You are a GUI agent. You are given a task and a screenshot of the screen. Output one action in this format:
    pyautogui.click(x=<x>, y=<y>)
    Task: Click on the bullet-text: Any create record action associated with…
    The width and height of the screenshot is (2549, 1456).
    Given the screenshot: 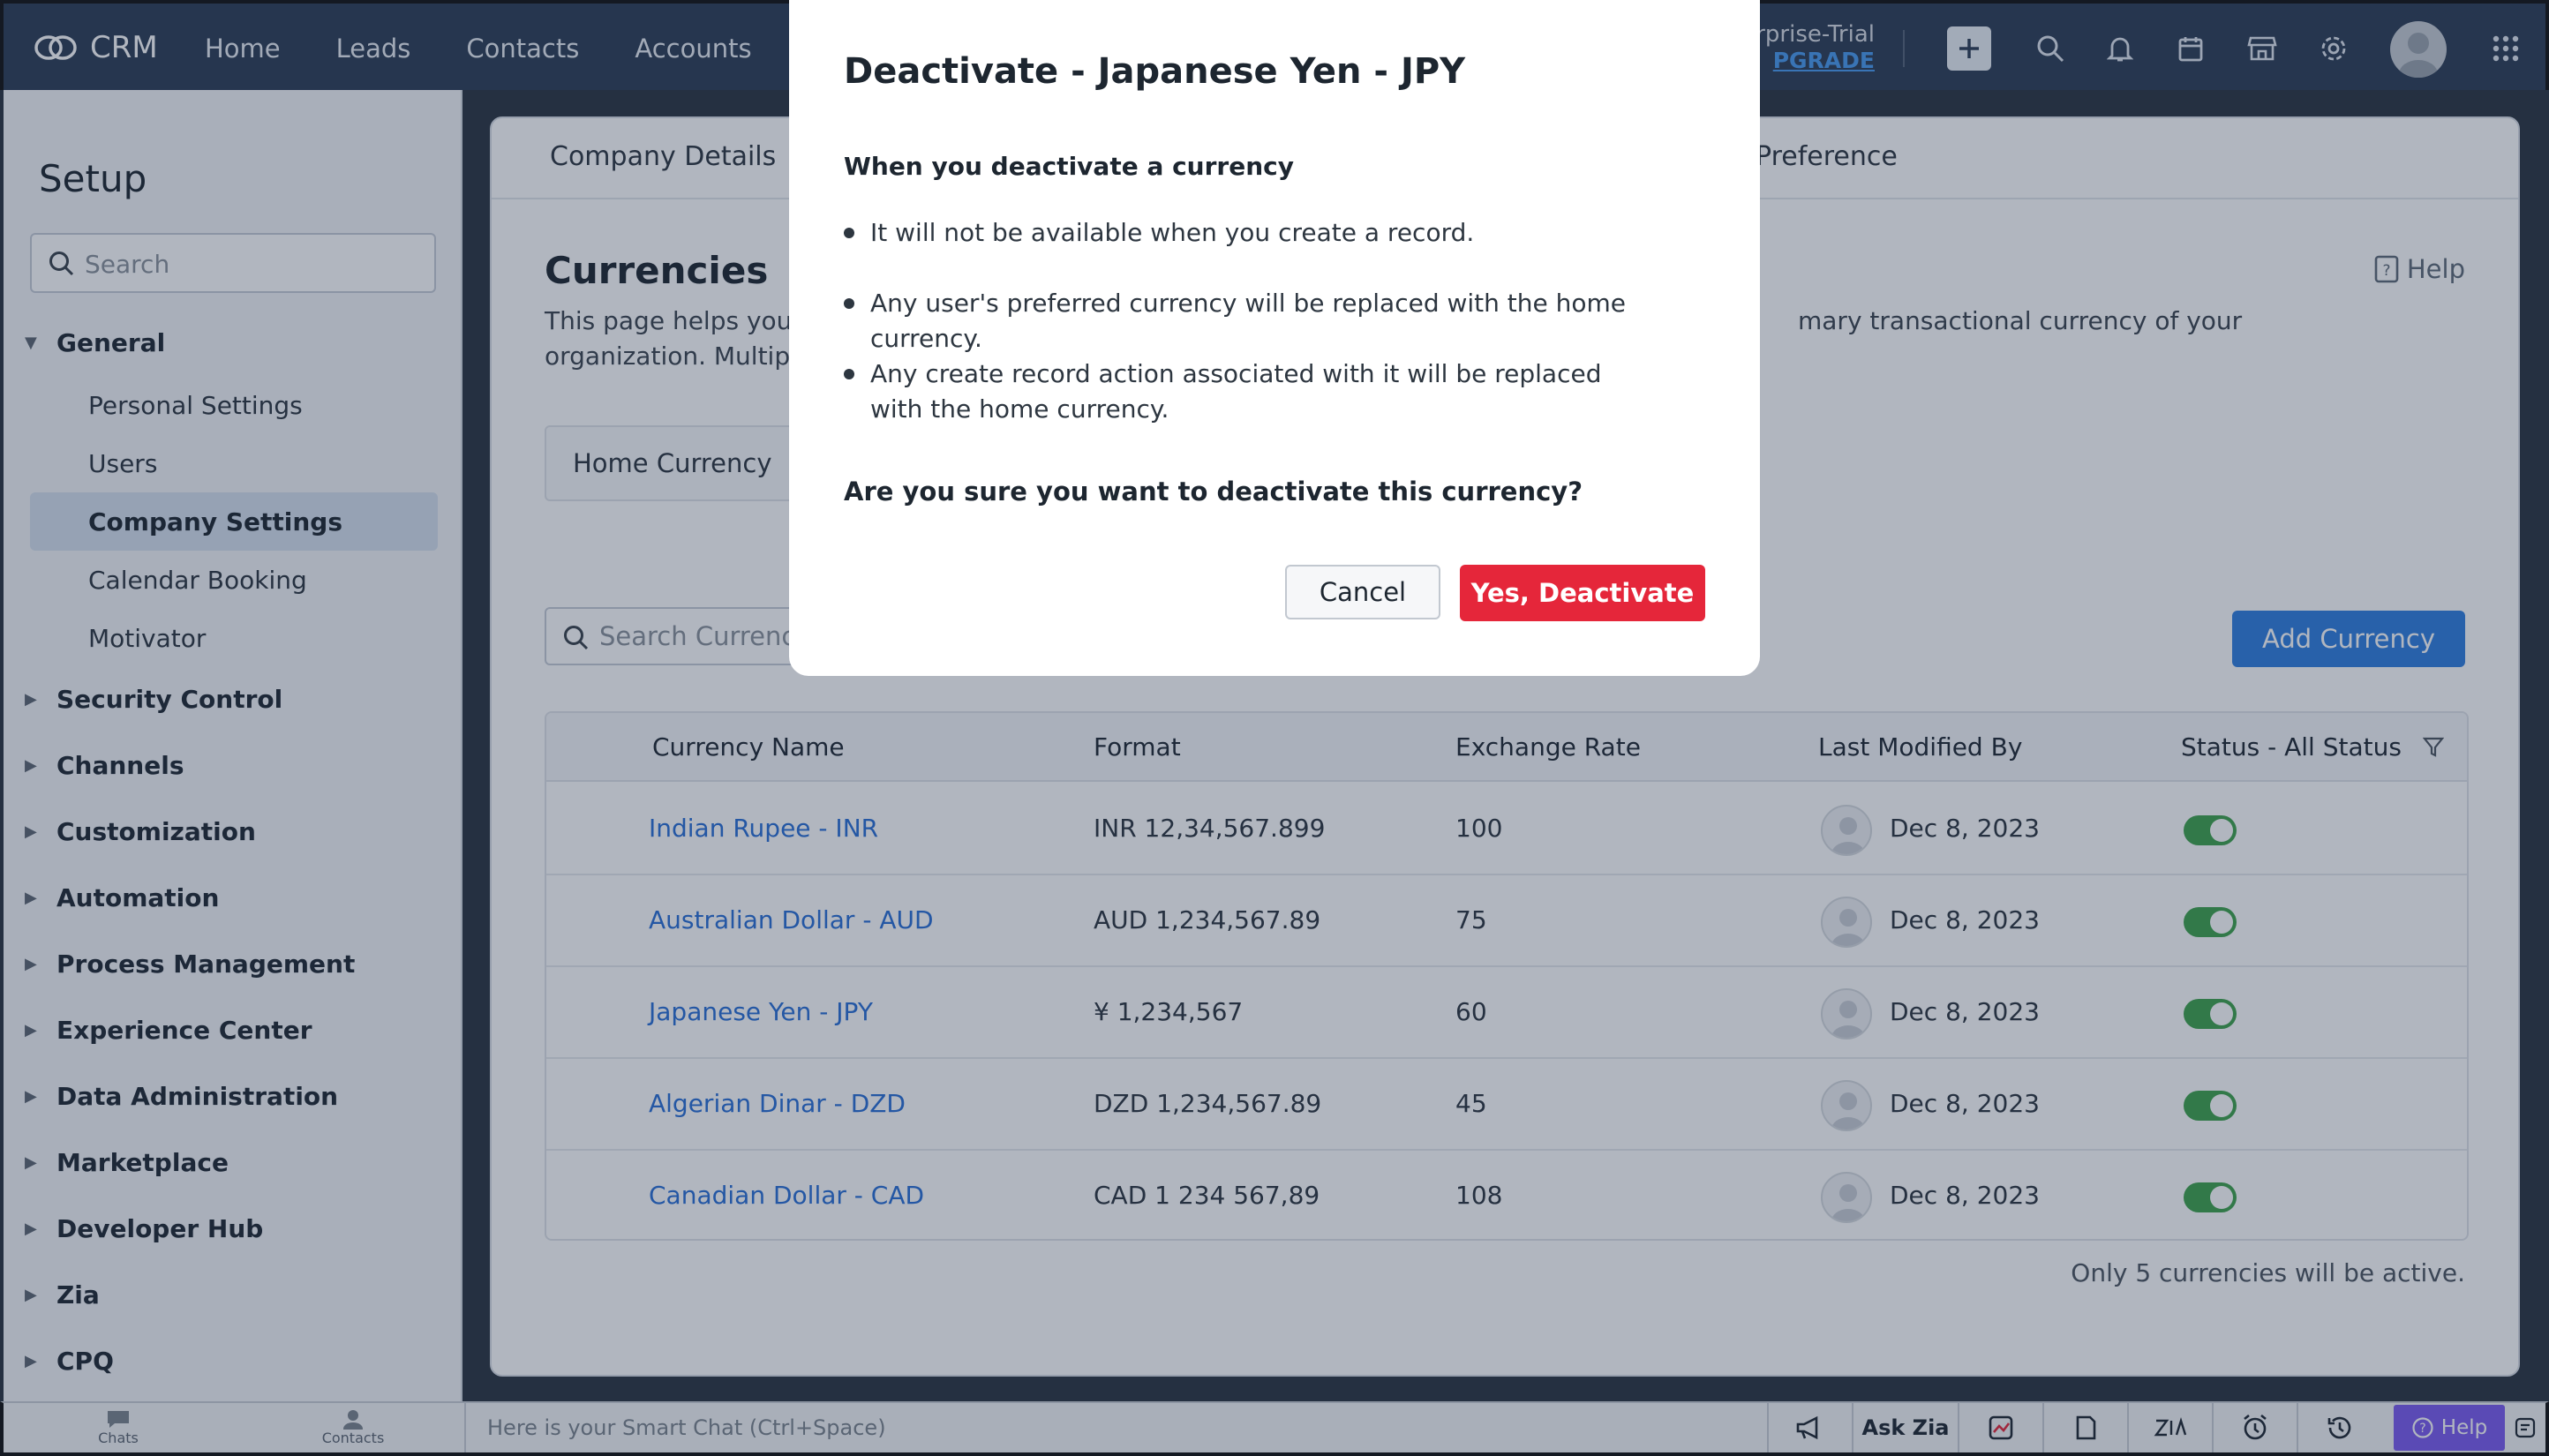 What is the action you would take?
    pyautogui.click(x=1236, y=391)
    